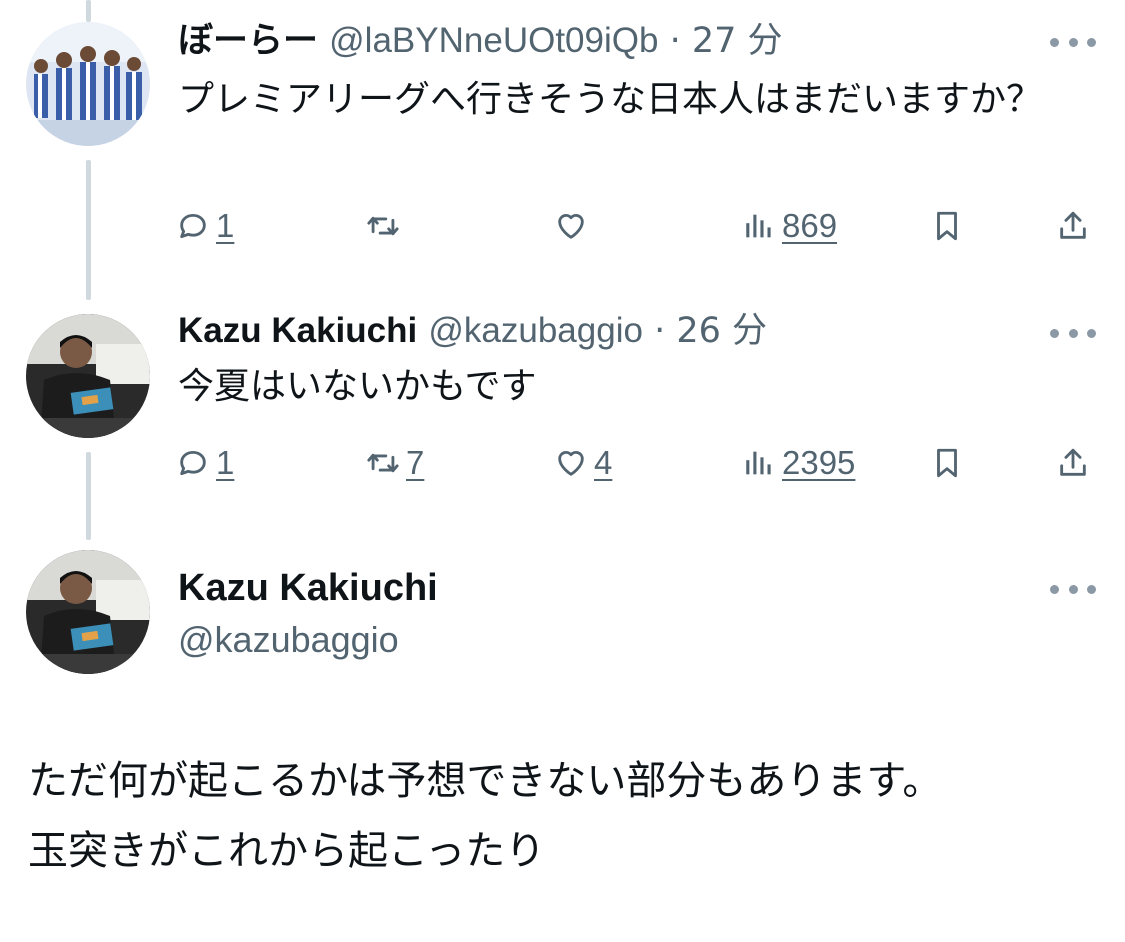 The image size is (1125, 942). I want to click on views-button: 869, so click(789, 226).